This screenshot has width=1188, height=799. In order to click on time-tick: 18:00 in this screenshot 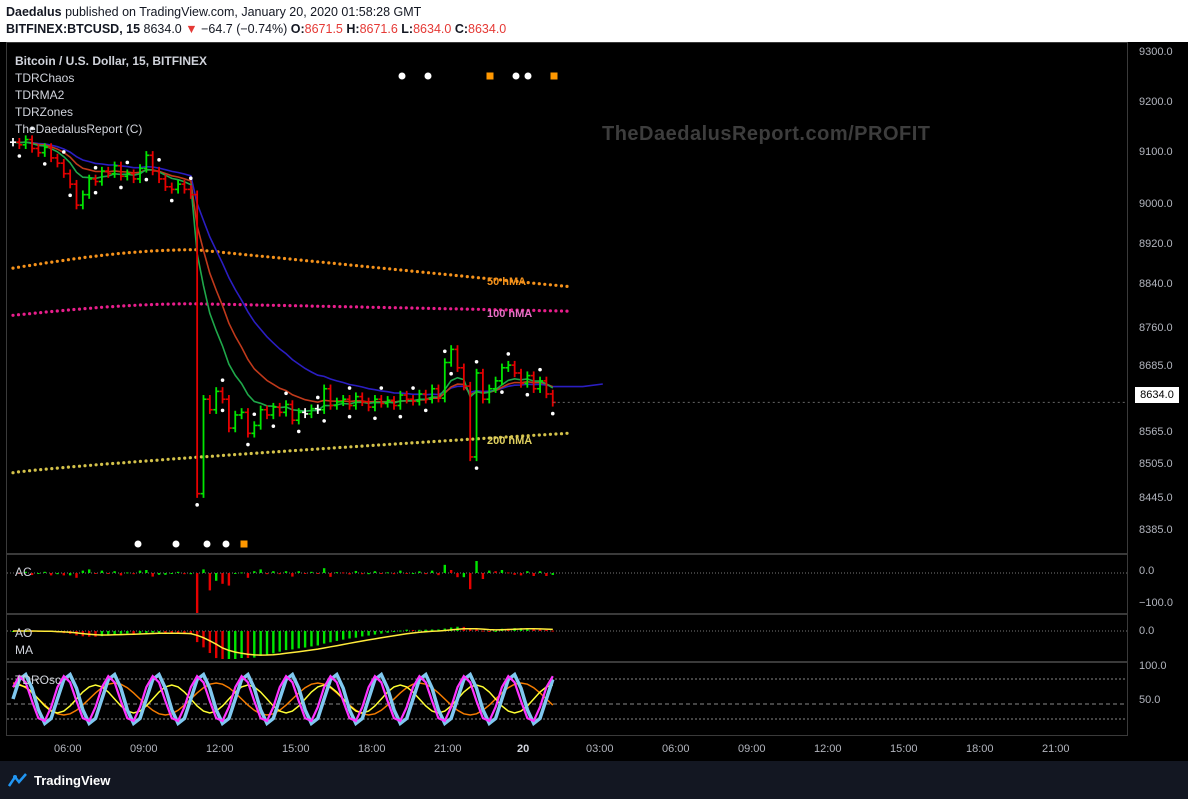, I will do `click(372, 749)`.